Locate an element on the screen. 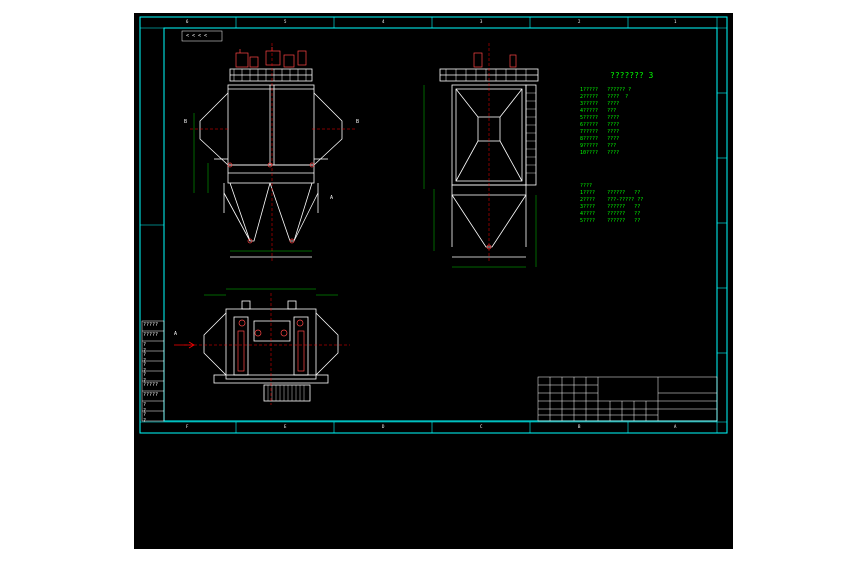 The image size is (867, 562). grid-top-4: 4 is located at coordinates (383, 21).